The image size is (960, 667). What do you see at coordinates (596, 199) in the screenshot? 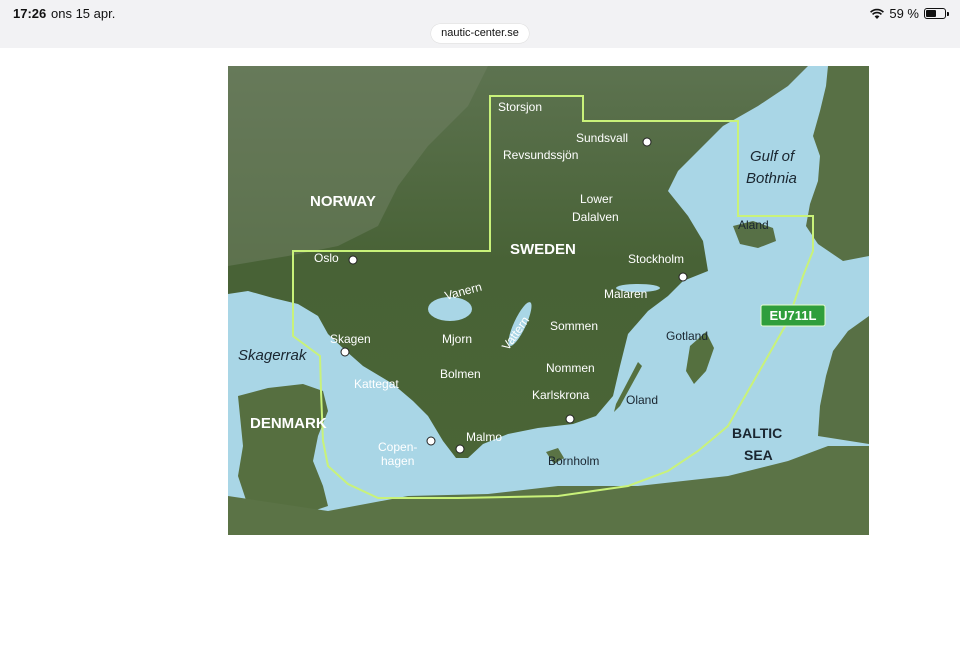
I see `label-lower-line1: Lower` at bounding box center [596, 199].